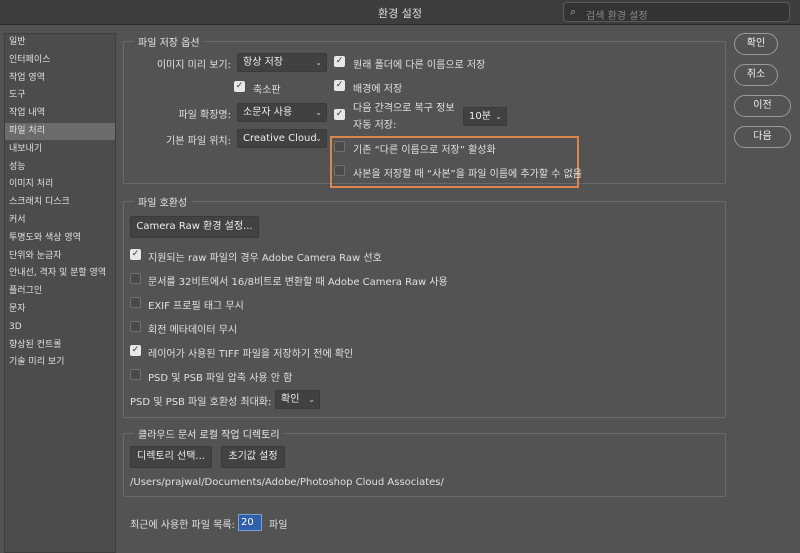  What do you see at coordinates (375, 125) in the screenshot?
I see `autosave-label-line2: 자동 저장:` at bounding box center [375, 125].